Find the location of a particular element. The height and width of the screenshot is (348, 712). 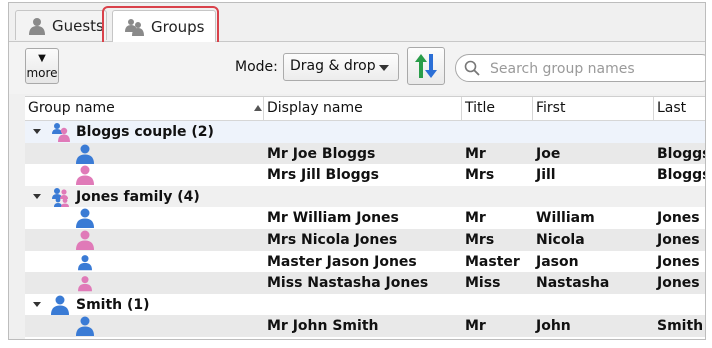

column-header-first: First is located at coordinates (550, 108).